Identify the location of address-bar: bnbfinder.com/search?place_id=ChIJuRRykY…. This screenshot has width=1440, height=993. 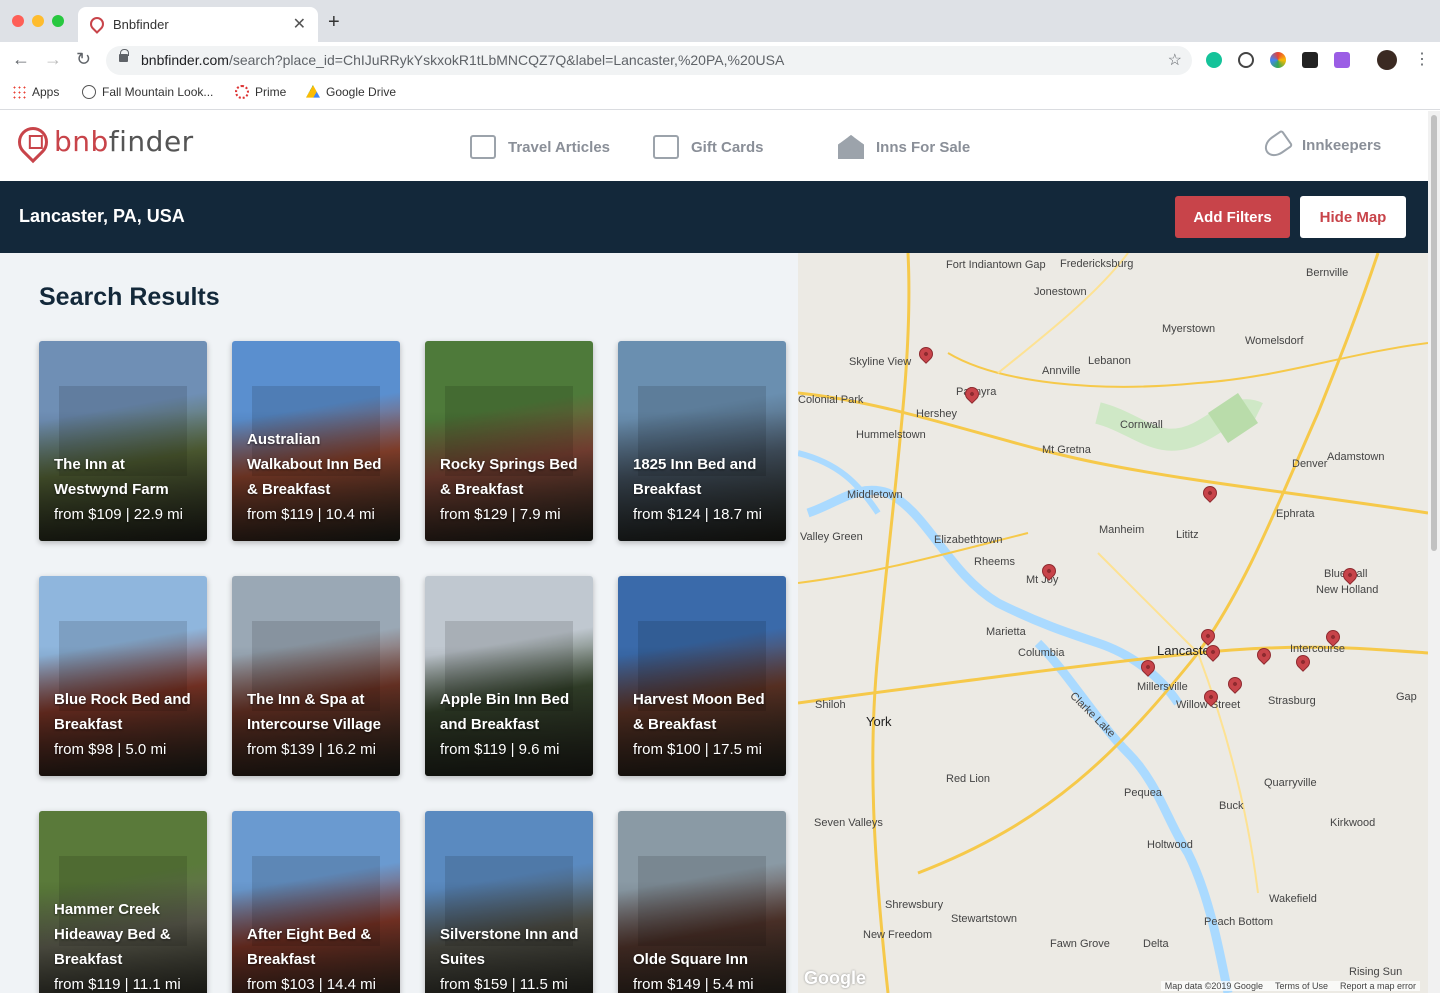
(649, 60).